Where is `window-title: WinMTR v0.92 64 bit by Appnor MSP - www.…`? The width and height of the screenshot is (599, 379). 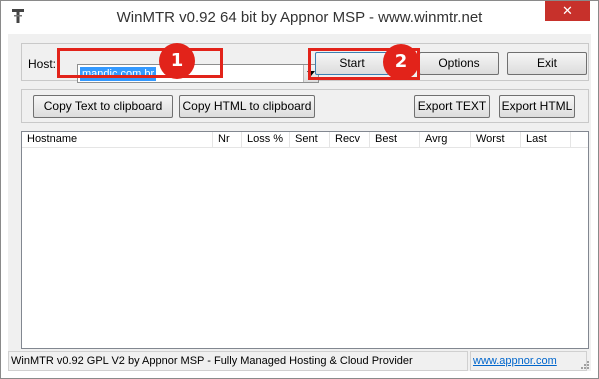 window-title: WinMTR v0.92 64 bit by Appnor MSP - www.… is located at coordinates (299, 17).